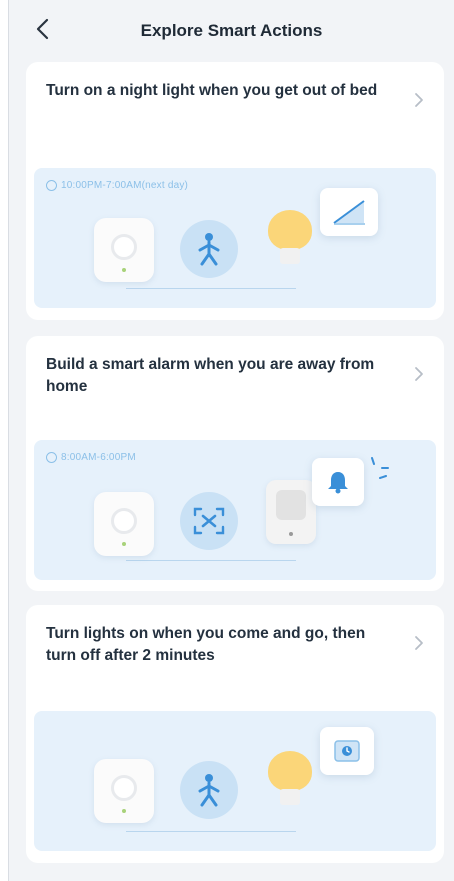 The width and height of the screenshot is (454, 881). Describe the element at coordinates (338, 482) in the screenshot. I see `bell-icon` at that location.